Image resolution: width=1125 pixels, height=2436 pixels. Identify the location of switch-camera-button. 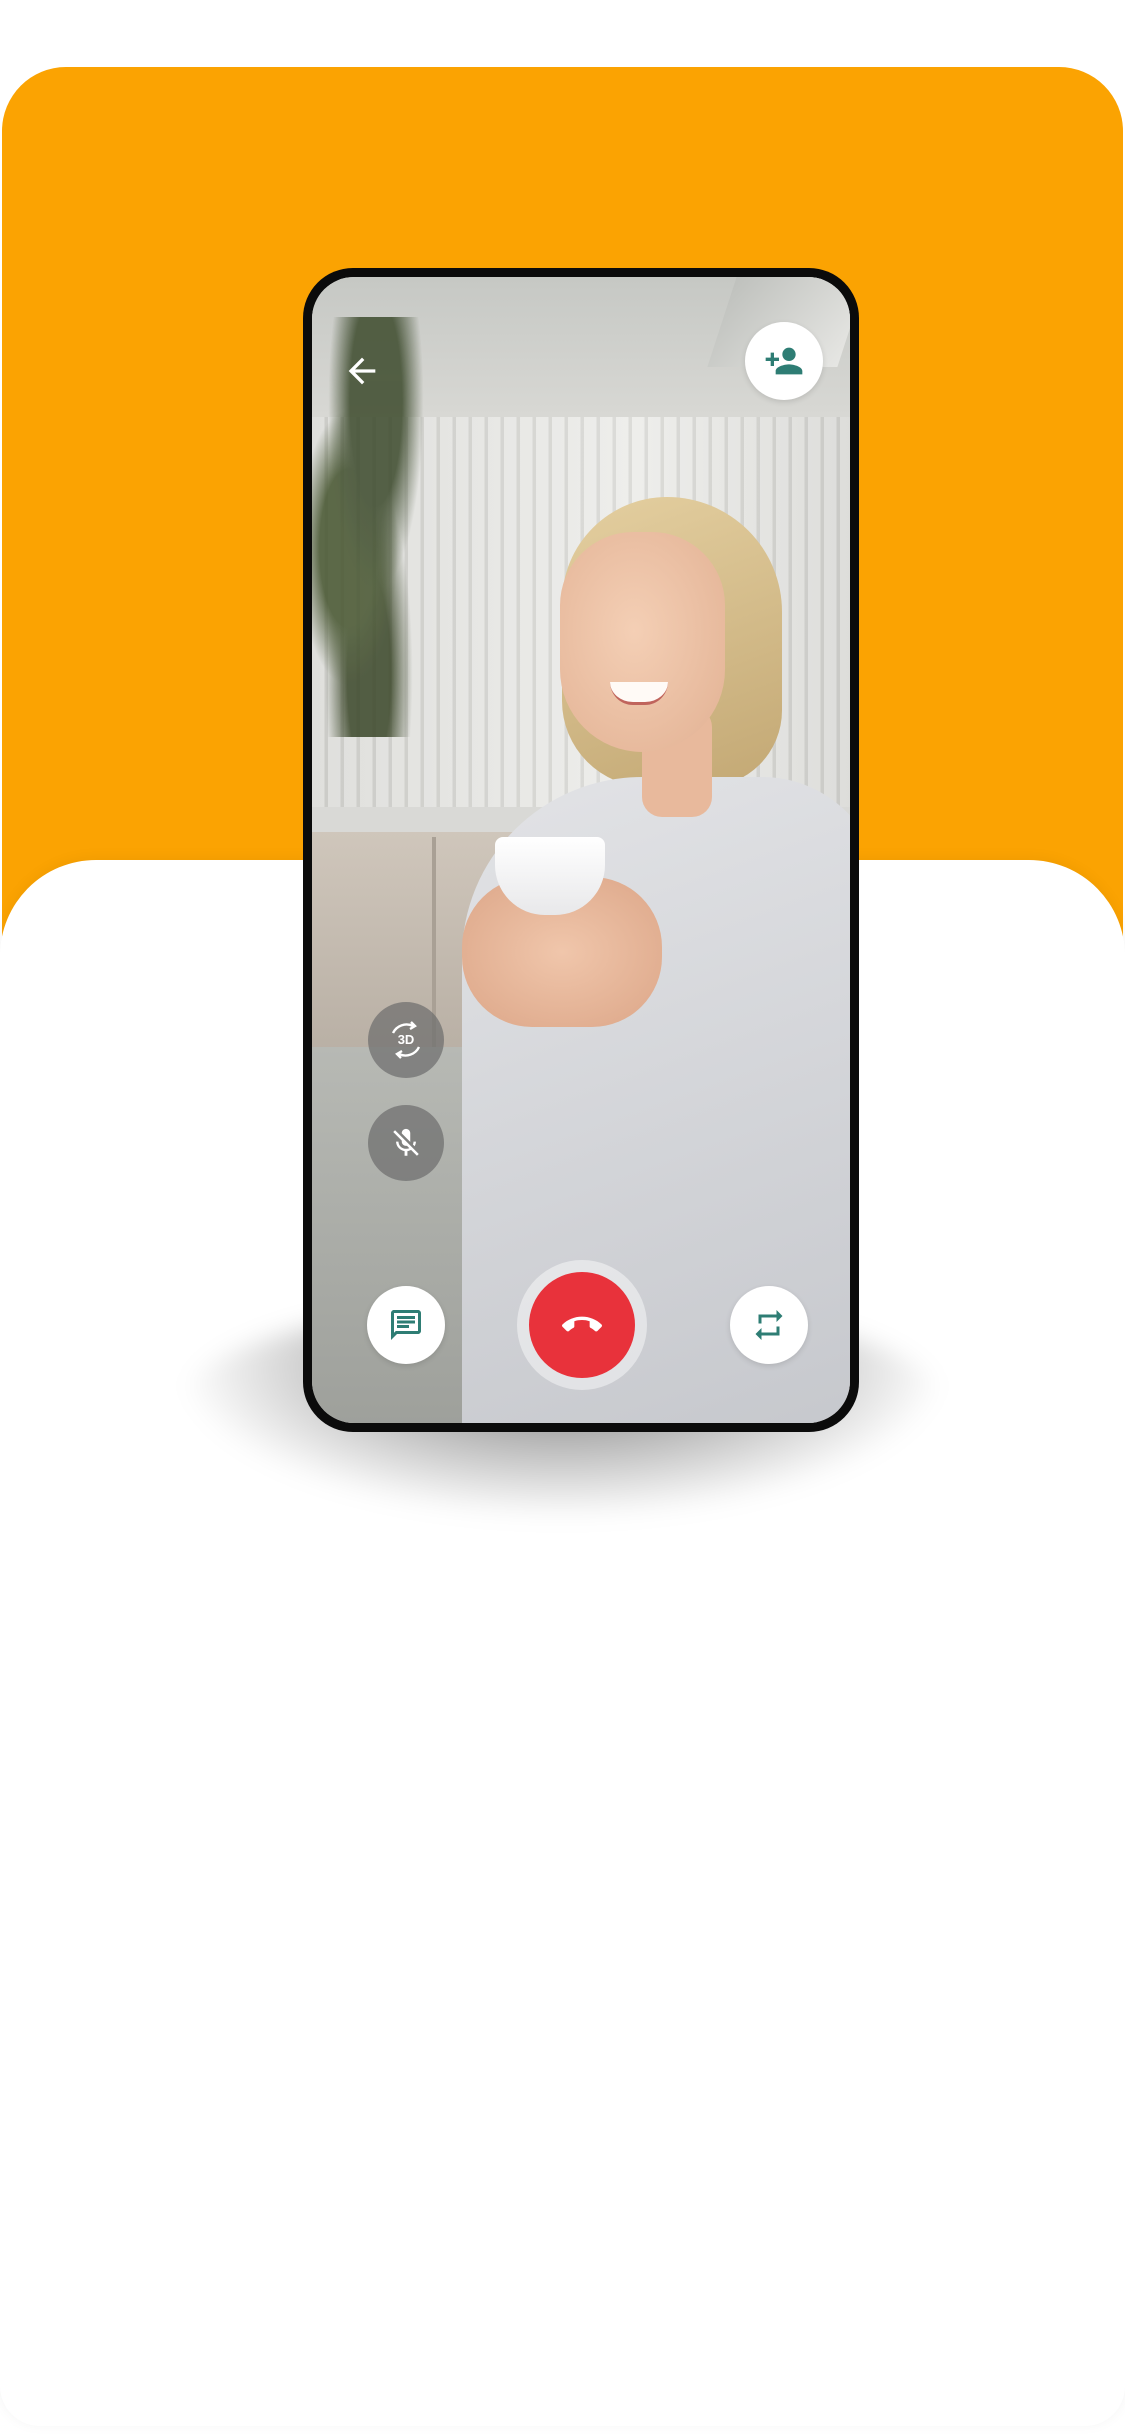
(769, 1325).